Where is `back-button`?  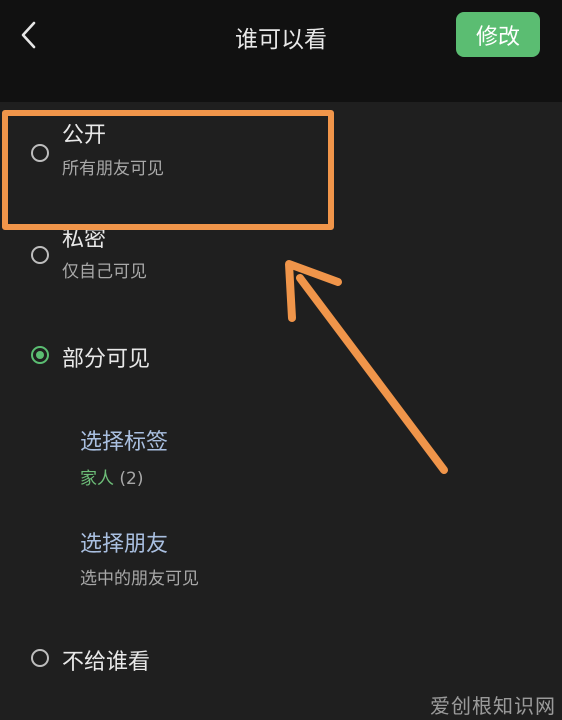
back-button is located at coordinates (29, 35).